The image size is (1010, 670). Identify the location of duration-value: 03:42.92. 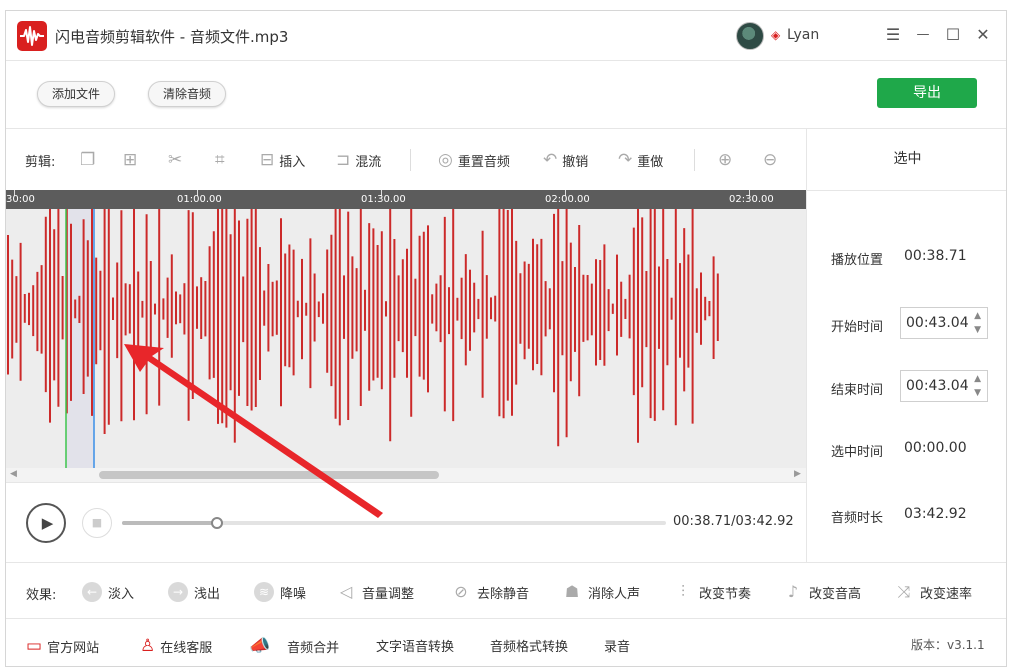
(935, 514).